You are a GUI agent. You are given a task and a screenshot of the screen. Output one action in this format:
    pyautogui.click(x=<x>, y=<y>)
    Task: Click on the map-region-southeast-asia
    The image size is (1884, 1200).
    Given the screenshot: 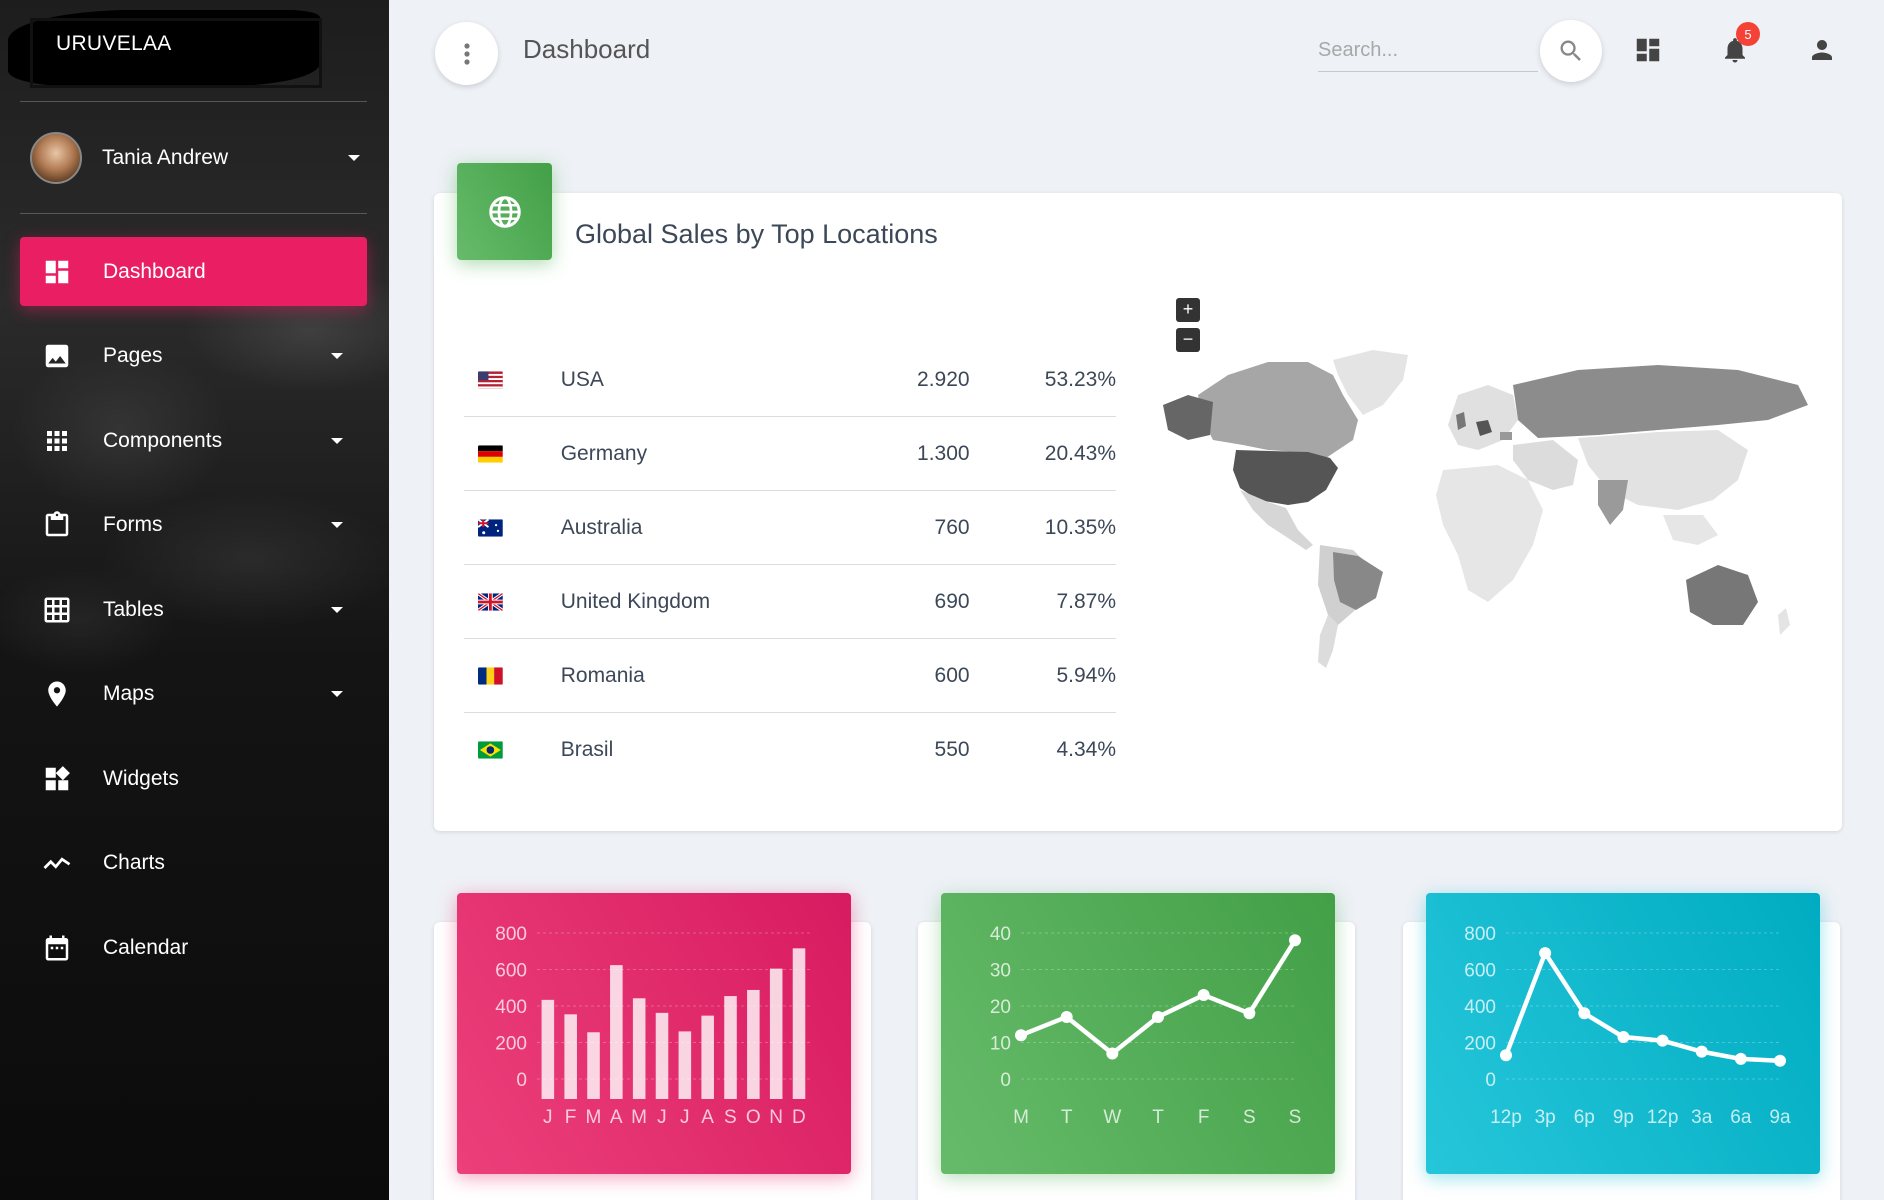 What is the action you would take?
    pyautogui.click(x=1690, y=530)
    